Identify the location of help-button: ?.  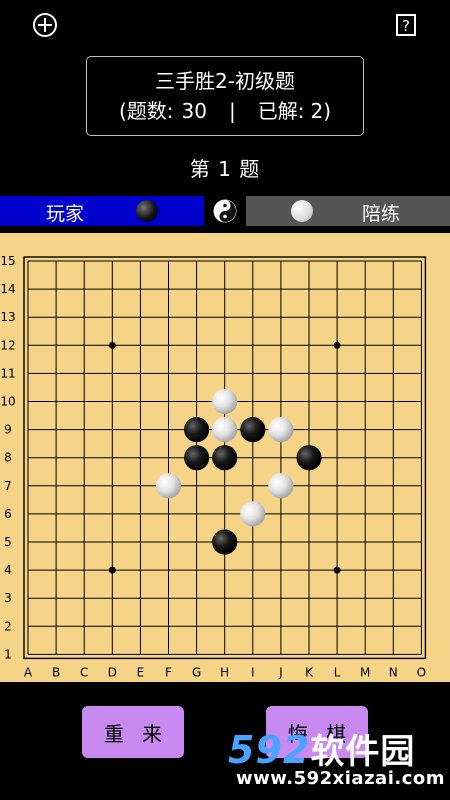
(406, 25).